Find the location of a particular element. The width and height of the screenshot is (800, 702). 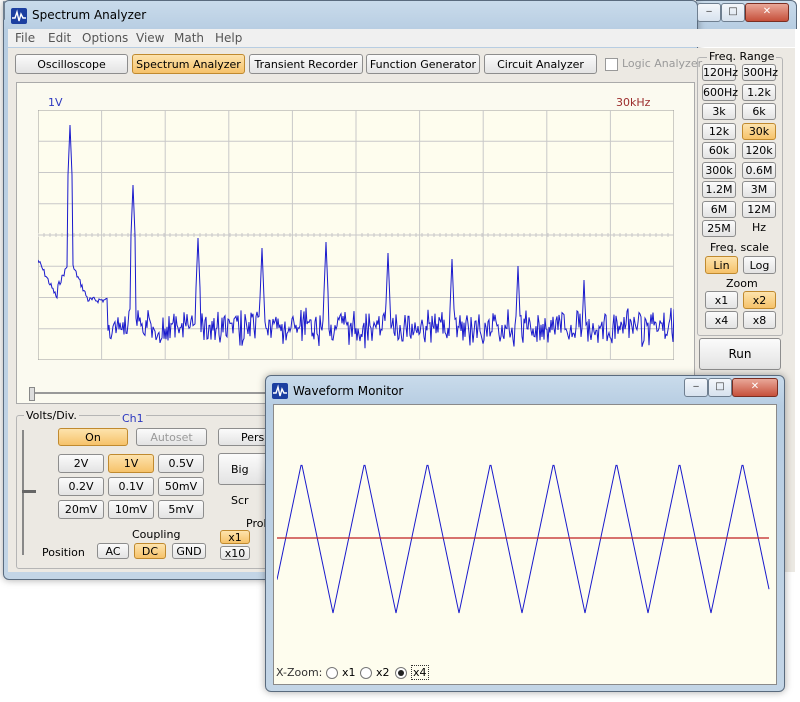

xzoom-x1-label: x1 is located at coordinates (349, 672).